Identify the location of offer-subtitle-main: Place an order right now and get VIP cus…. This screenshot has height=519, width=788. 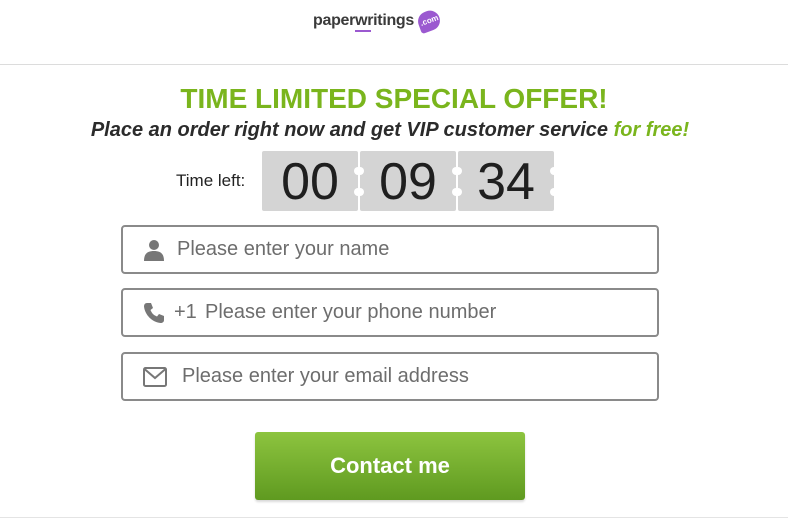
(352, 130).